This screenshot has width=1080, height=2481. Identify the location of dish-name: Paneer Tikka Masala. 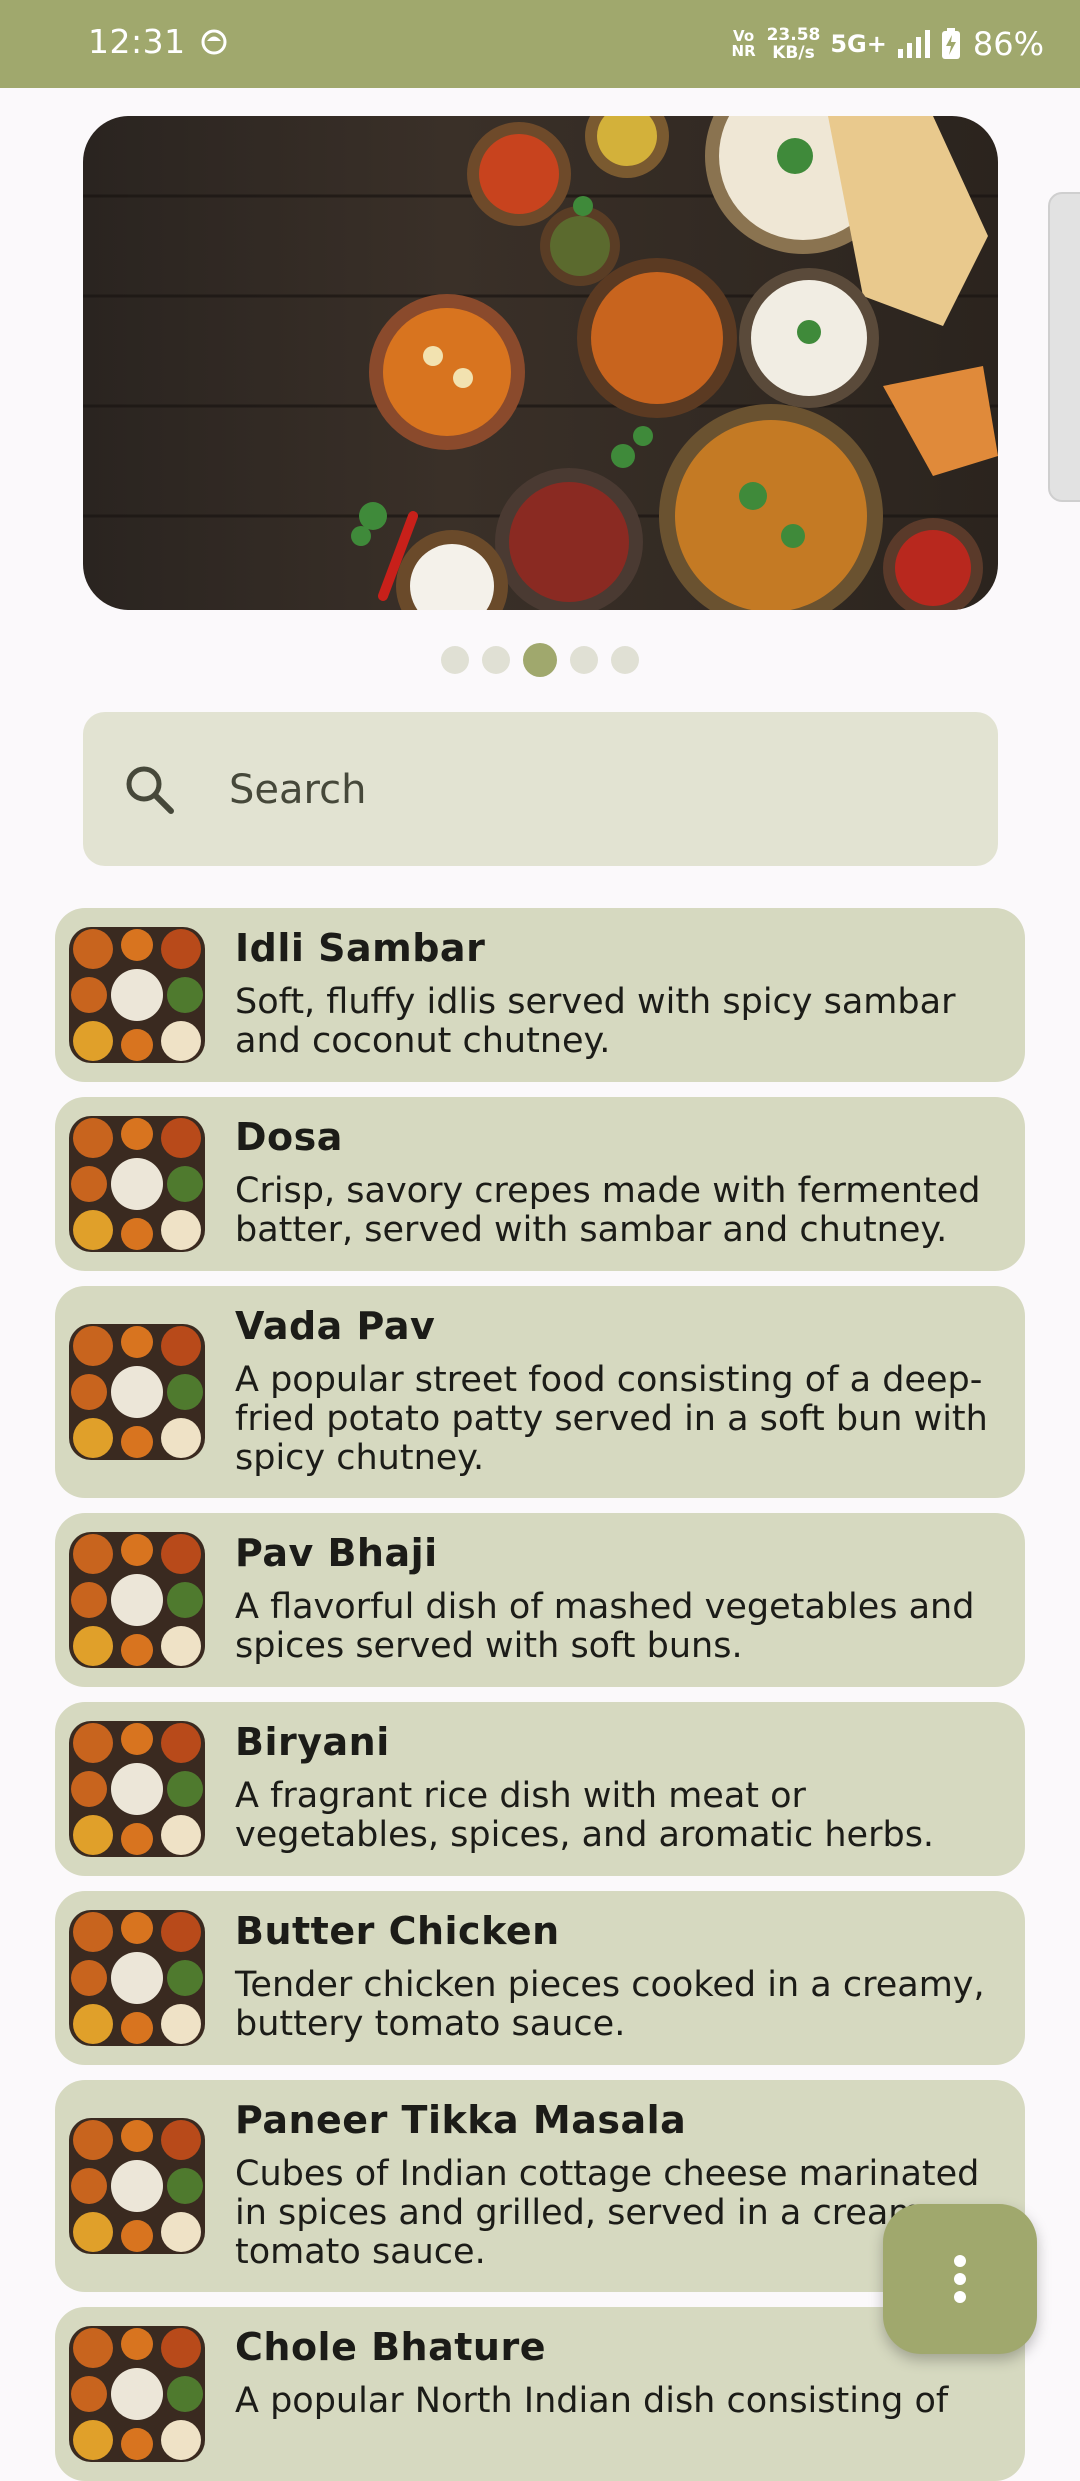
(461, 2120).